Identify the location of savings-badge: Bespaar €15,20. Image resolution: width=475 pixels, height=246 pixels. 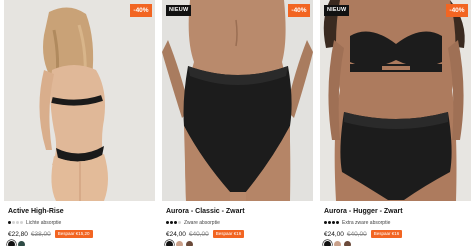
(73, 234).